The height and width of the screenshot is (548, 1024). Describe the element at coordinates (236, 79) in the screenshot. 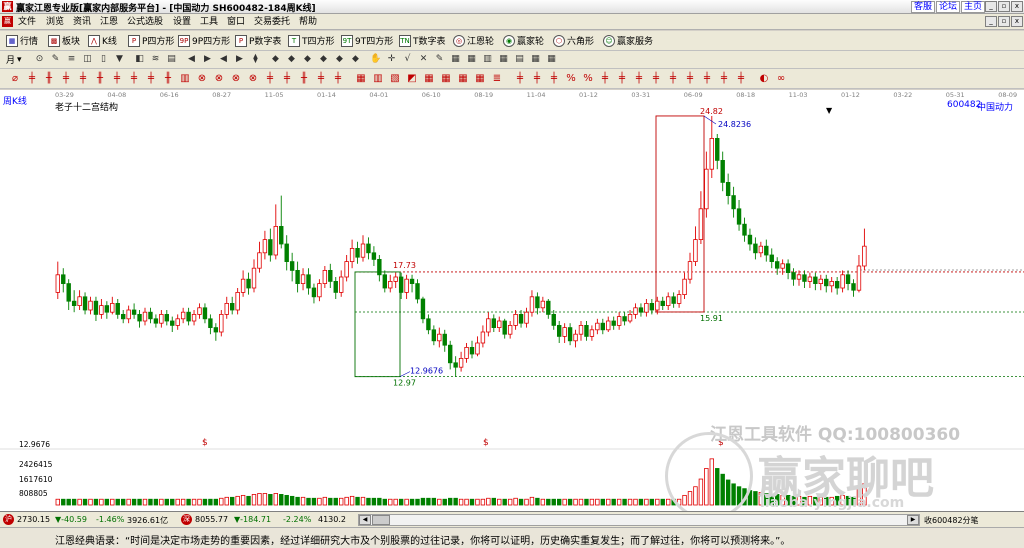

I see `indicator-tool-13-icon: ⊗` at that location.